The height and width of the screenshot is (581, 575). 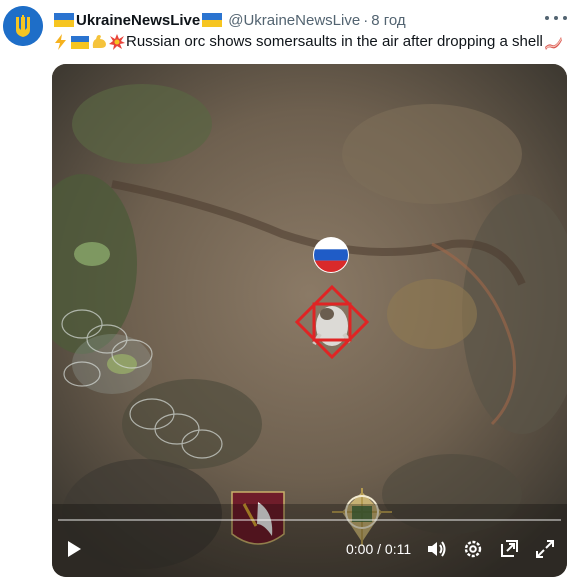 What do you see at coordinates (545, 549) in the screenshot?
I see `fullscreen-icon` at bounding box center [545, 549].